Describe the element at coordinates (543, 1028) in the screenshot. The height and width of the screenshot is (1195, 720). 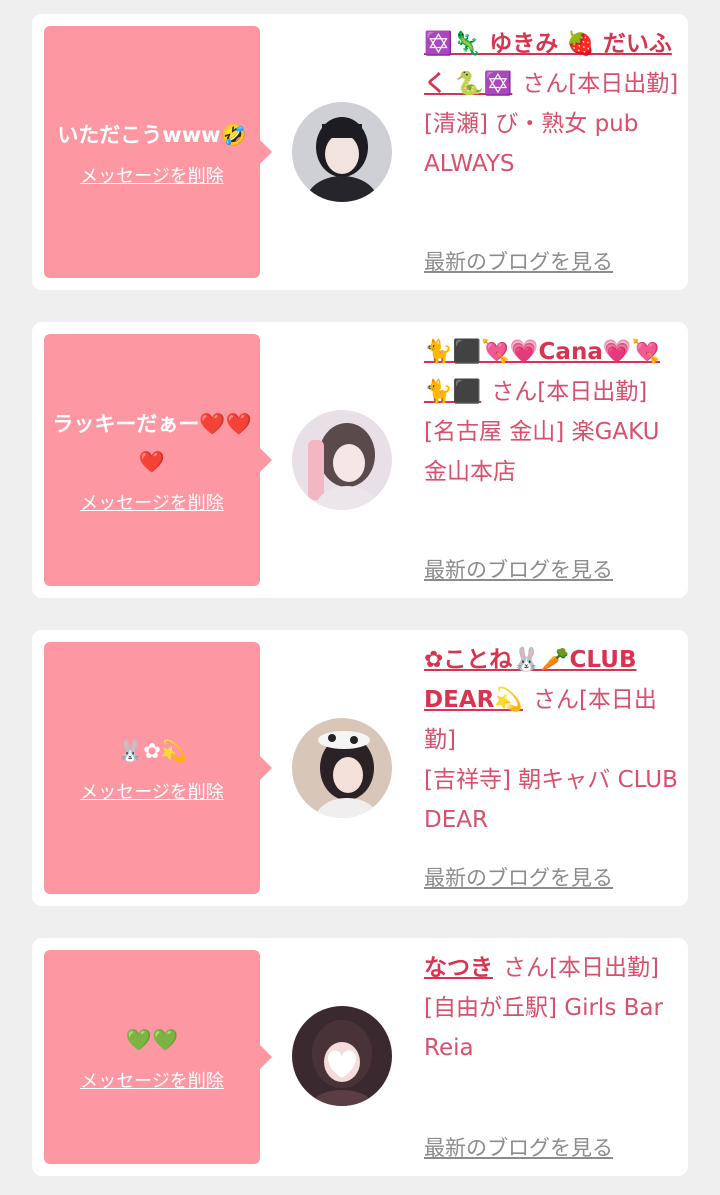
I see `shop-name: [自由が丘駅] Girls Bar Reia` at that location.